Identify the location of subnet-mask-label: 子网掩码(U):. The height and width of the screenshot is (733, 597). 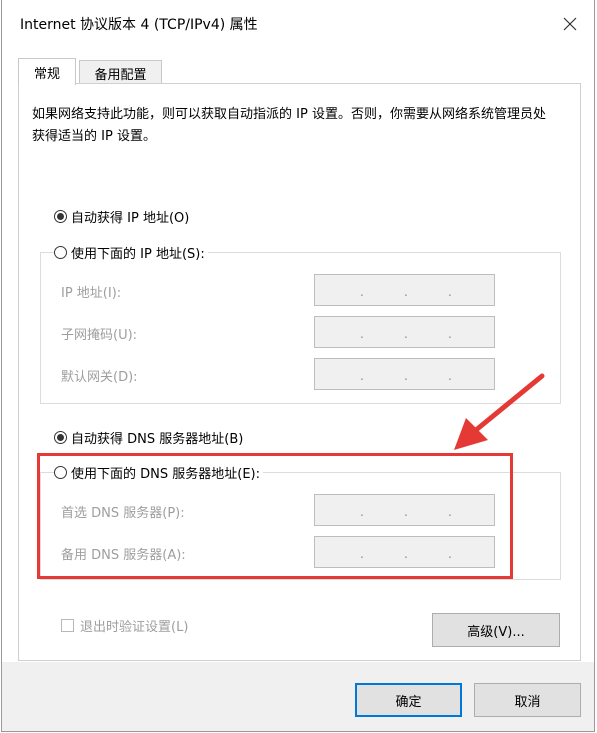
(99, 335).